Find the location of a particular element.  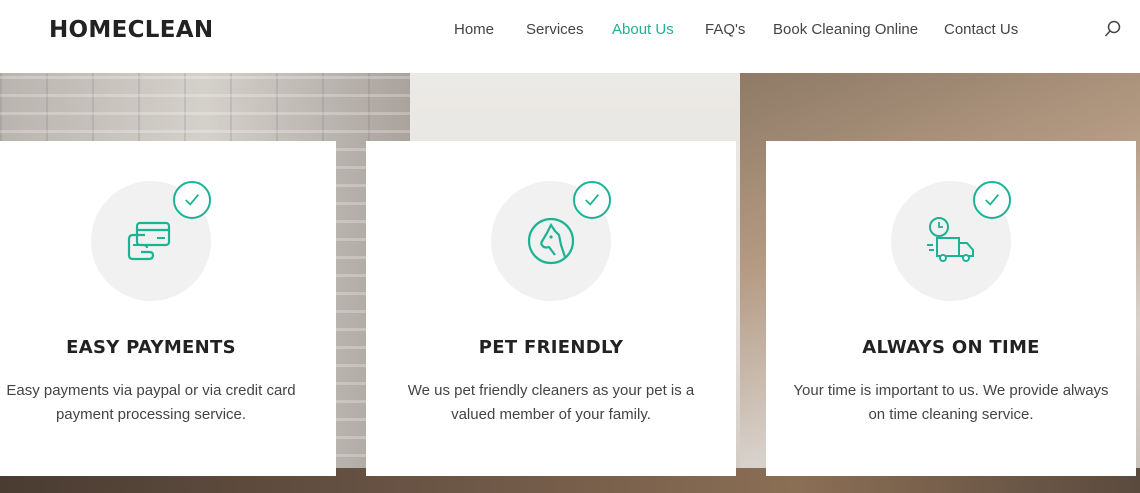

search-icon is located at coordinates (1113, 29).